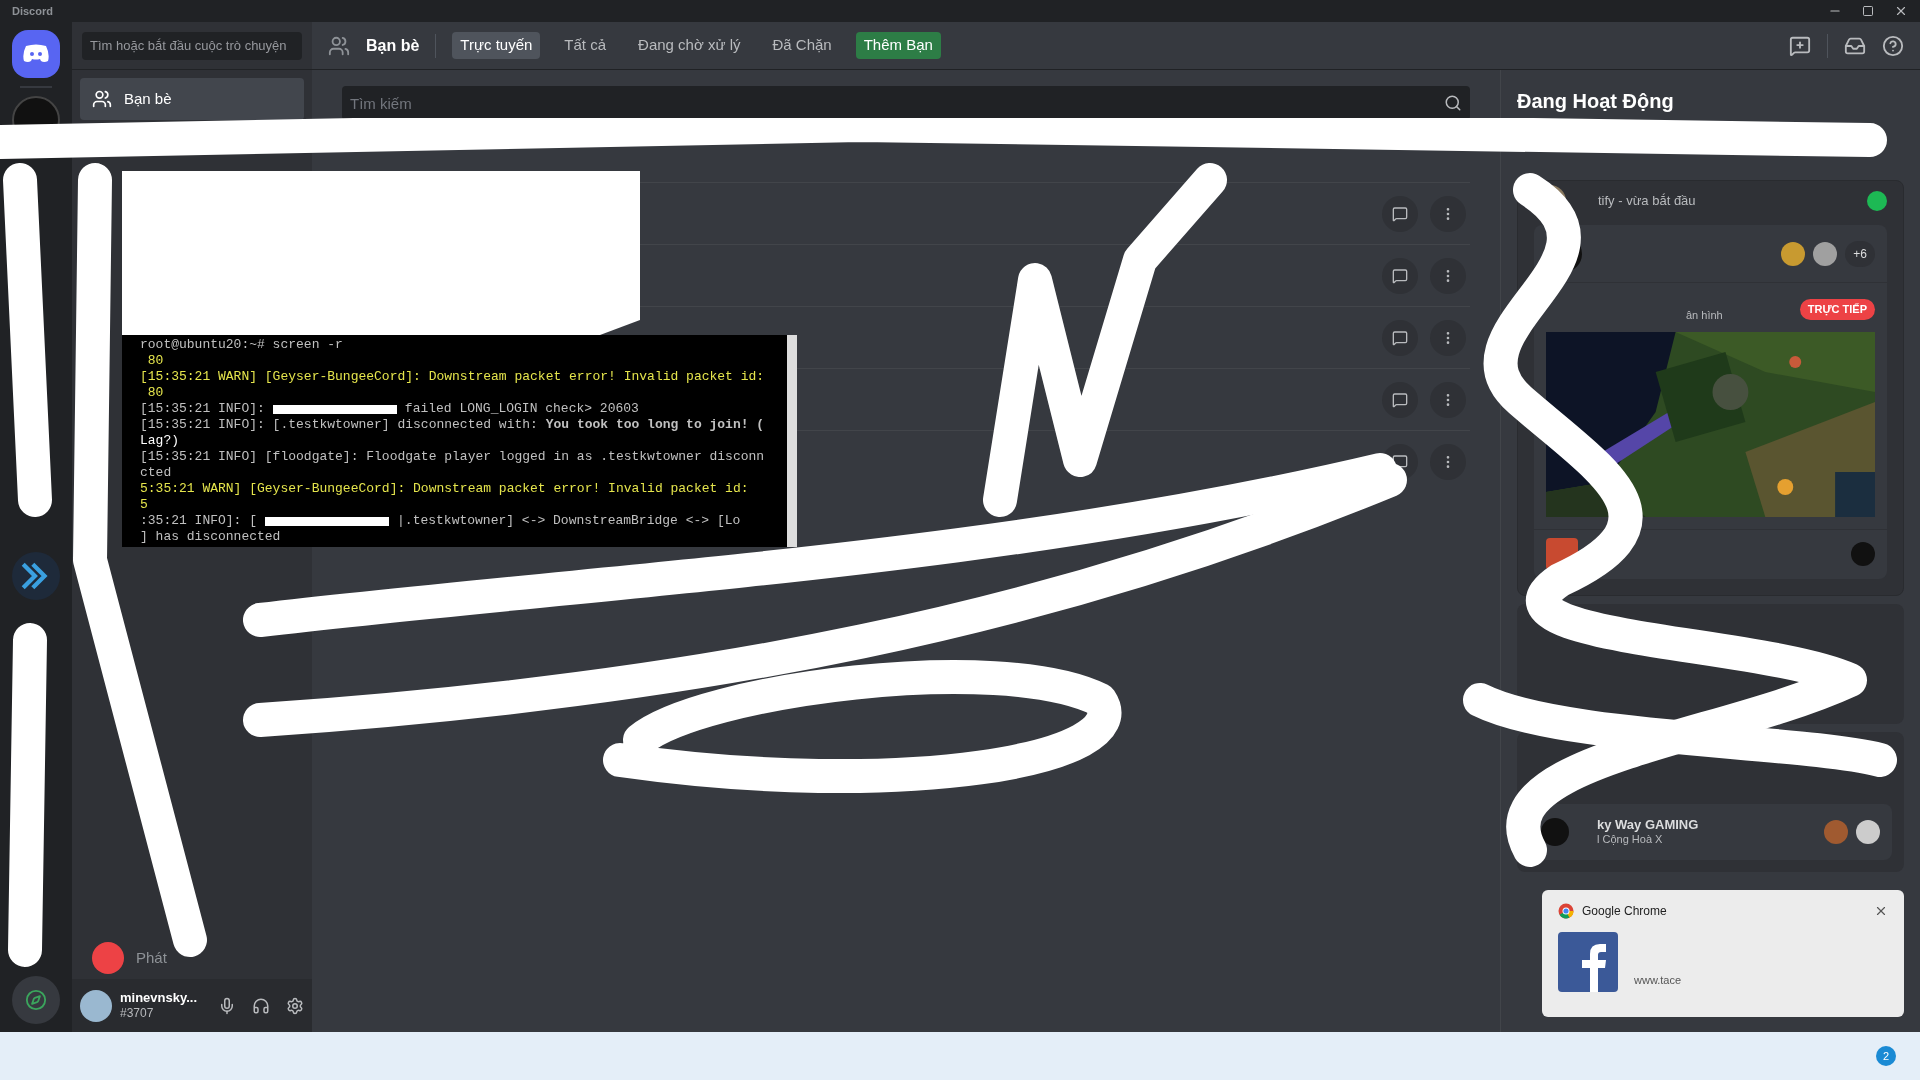  What do you see at coordinates (1868, 11) in the screenshot?
I see `maximize-icon` at bounding box center [1868, 11].